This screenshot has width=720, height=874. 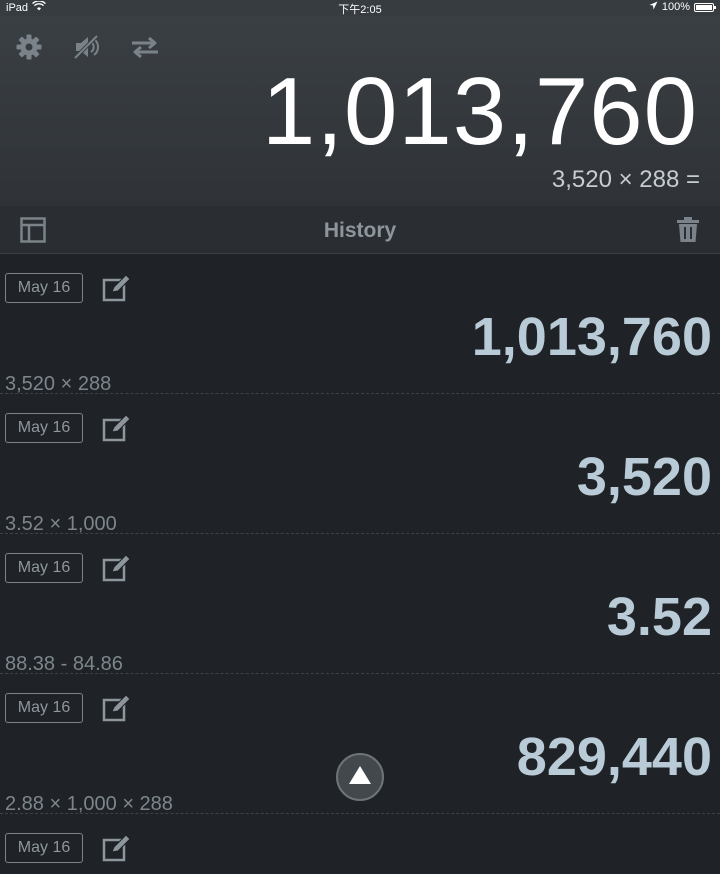 I want to click on history-result: 3,520, so click(x=644, y=477).